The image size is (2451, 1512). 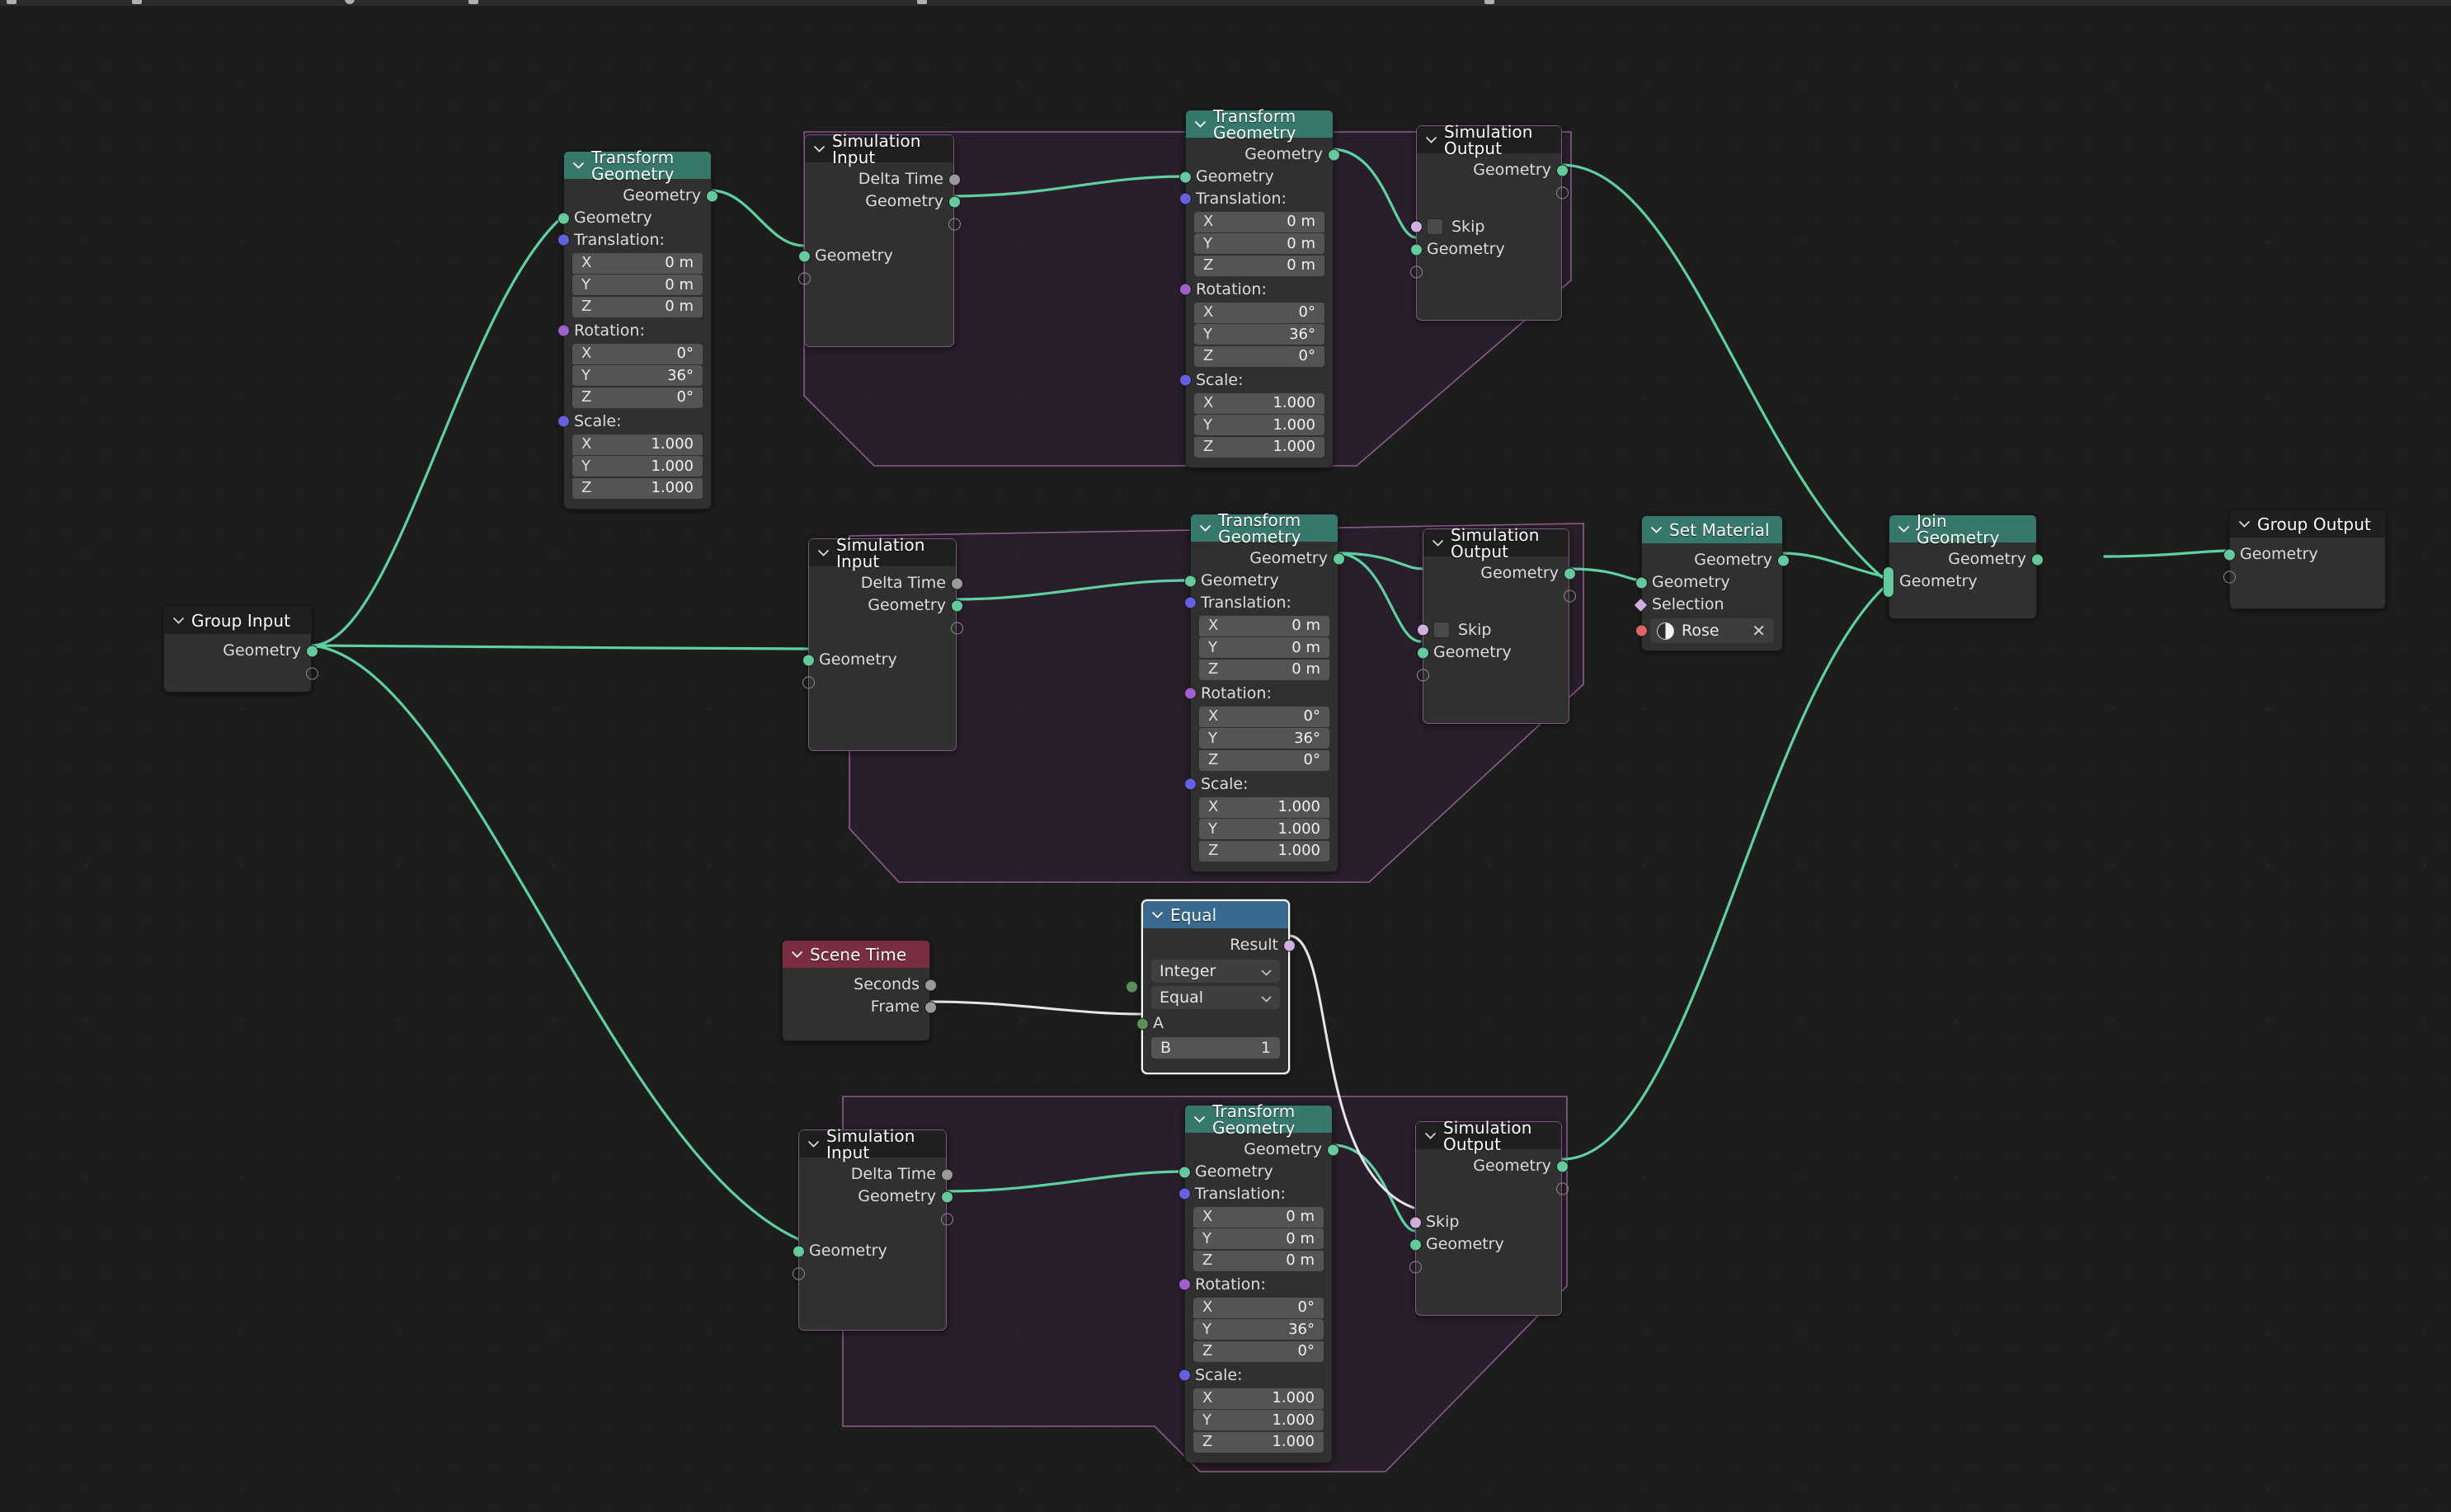 I want to click on socket-row-skip-in: Skip, so click(x=1485, y=1222).